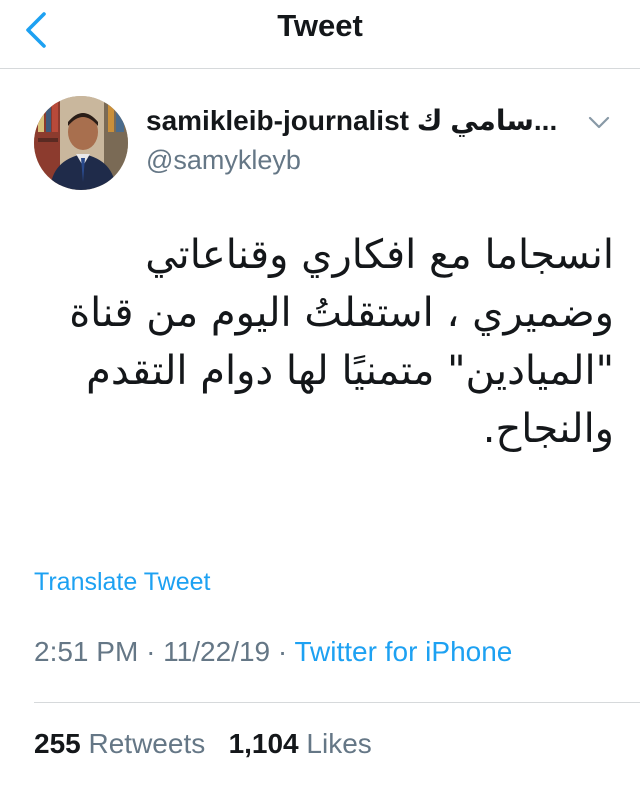 This screenshot has width=640, height=790. Describe the element at coordinates (341, 313) in the screenshot. I see `tweet-text-line: وضميري ، استقلتُ اليوم من قناة` at that location.